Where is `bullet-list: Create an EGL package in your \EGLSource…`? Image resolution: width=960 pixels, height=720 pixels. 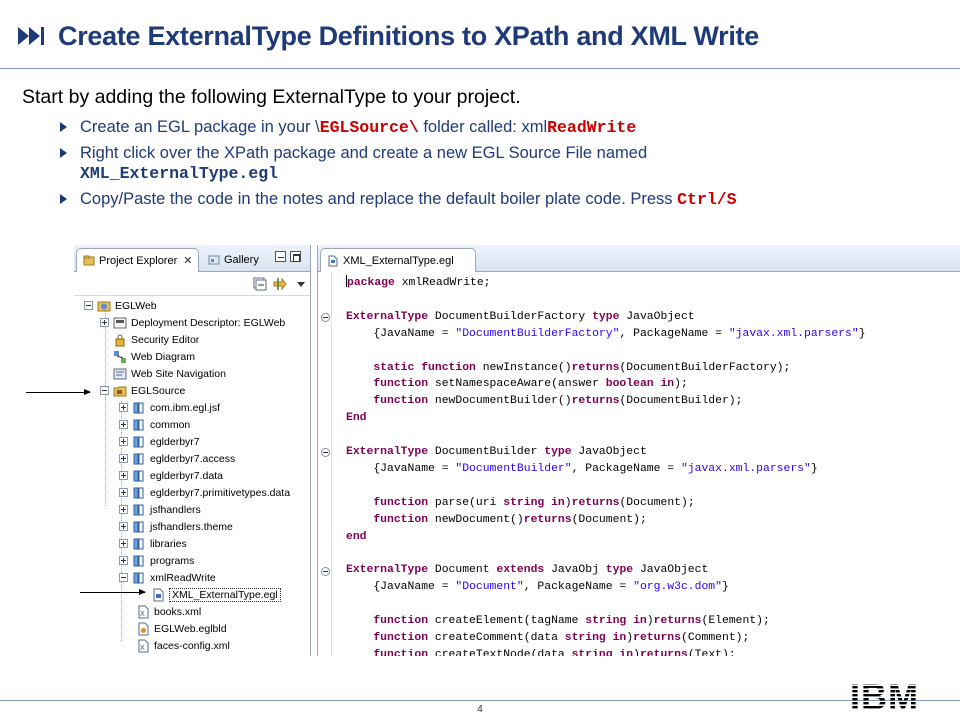
bullet-list: Create an EGL package in your \EGLSource… is located at coordinates (503, 166).